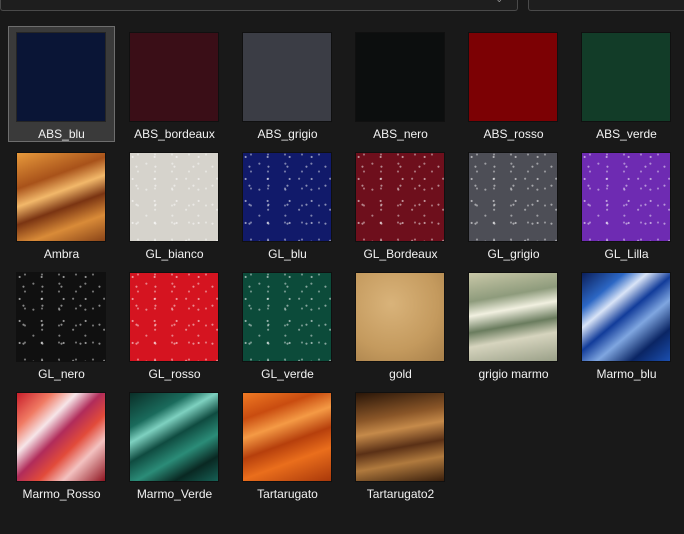 This screenshot has height=534, width=684. I want to click on texture-label: ABS_grigio, so click(287, 134).